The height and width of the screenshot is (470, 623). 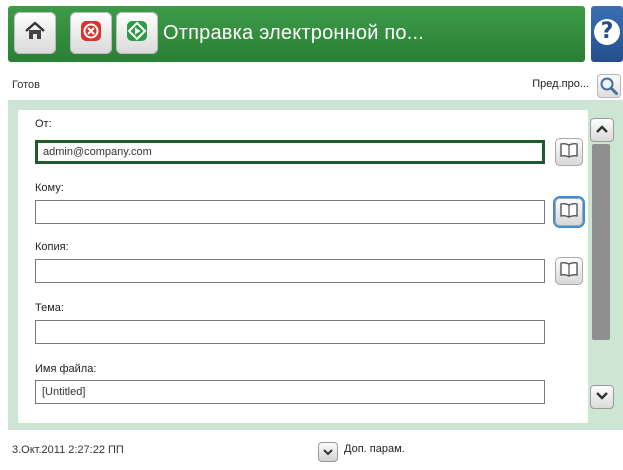 I want to click on from-label: От:, so click(x=43, y=124).